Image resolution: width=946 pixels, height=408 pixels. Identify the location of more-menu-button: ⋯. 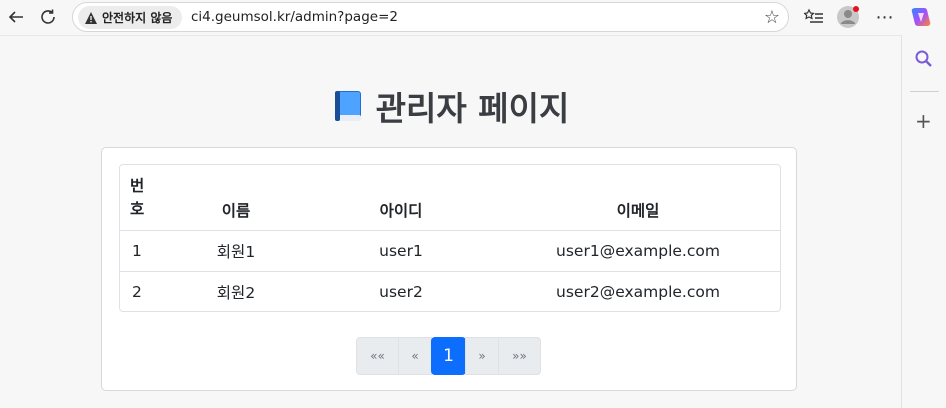
(885, 17).